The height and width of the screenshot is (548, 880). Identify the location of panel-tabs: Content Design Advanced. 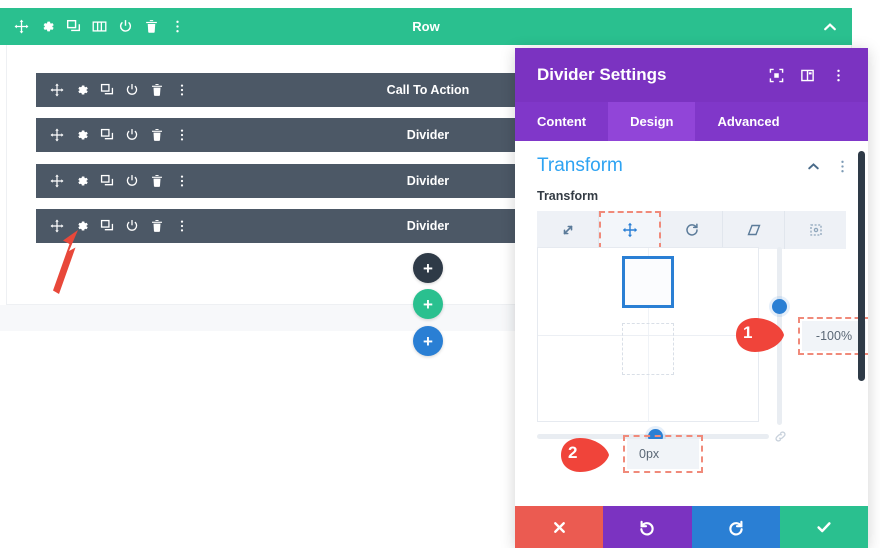
(691, 121).